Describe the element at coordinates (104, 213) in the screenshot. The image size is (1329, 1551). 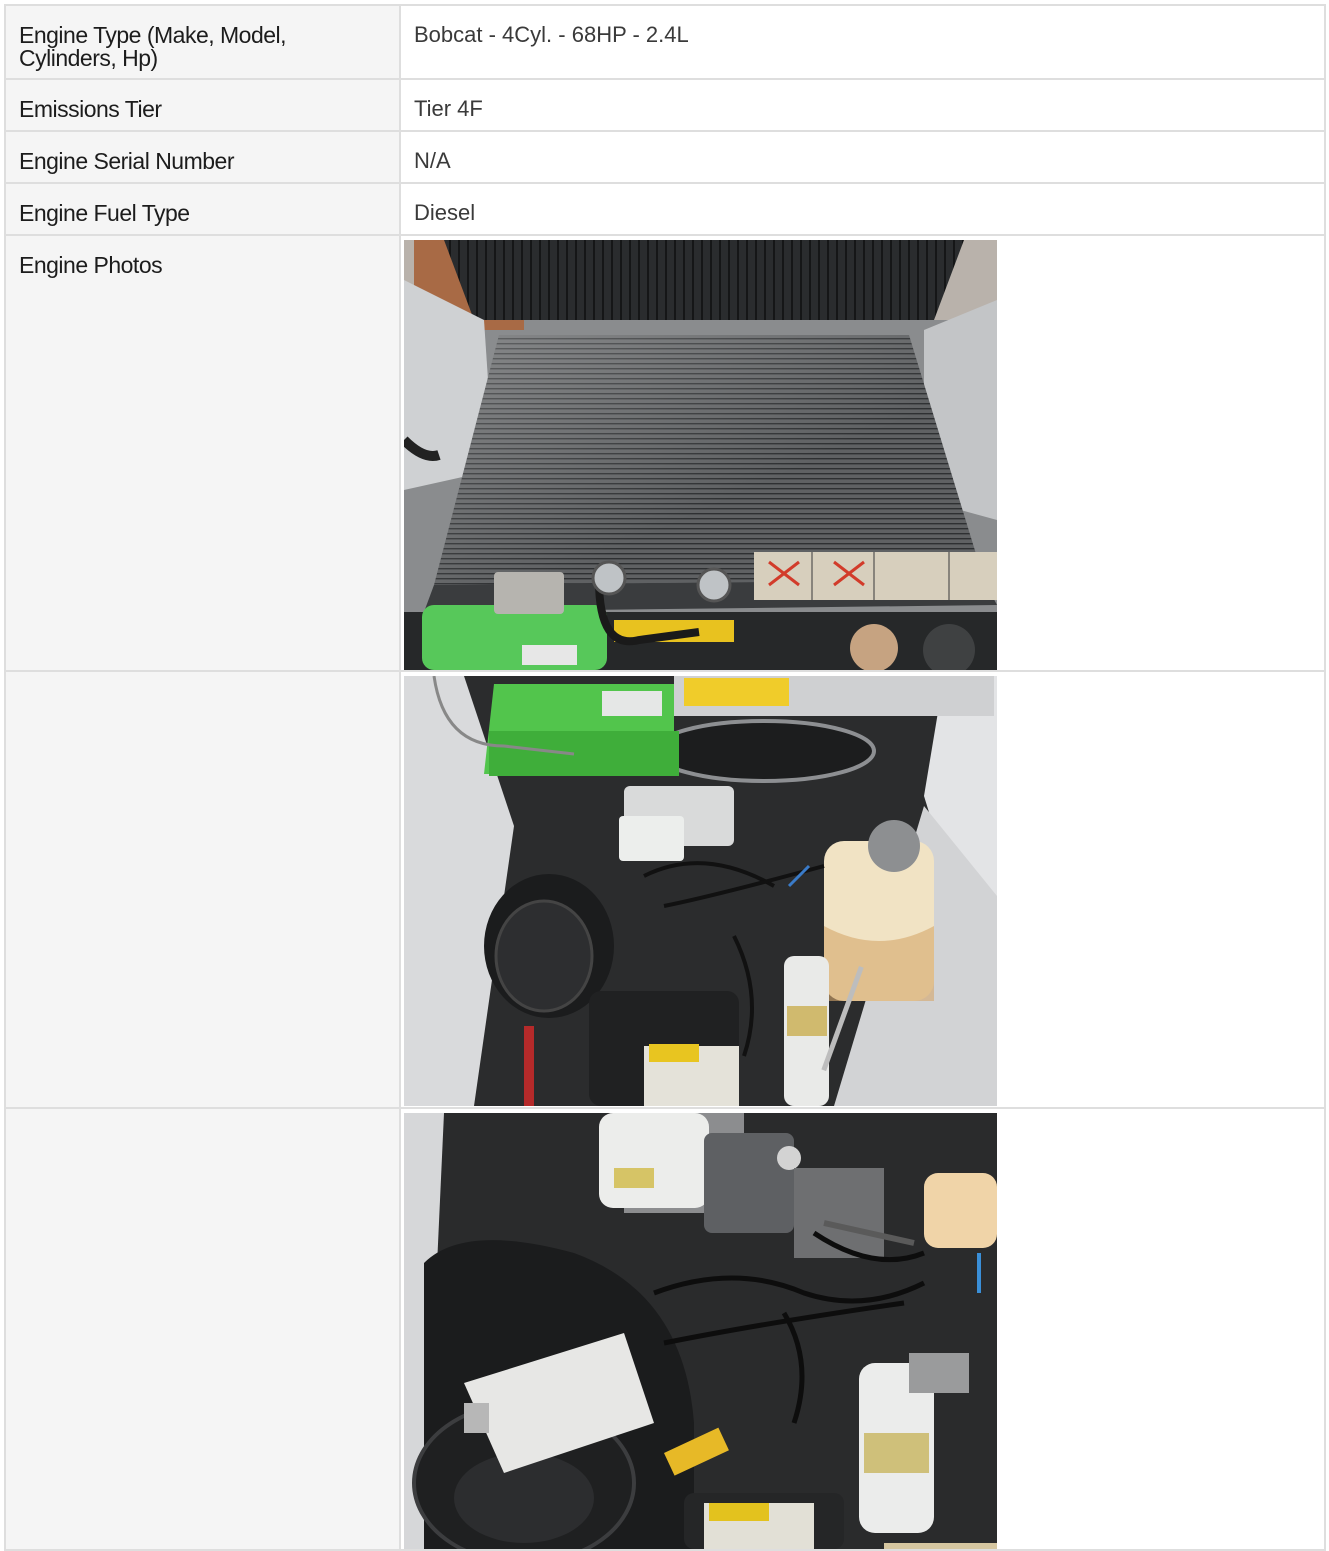
I see `fuel-type-label: Engine Fuel Type` at that location.